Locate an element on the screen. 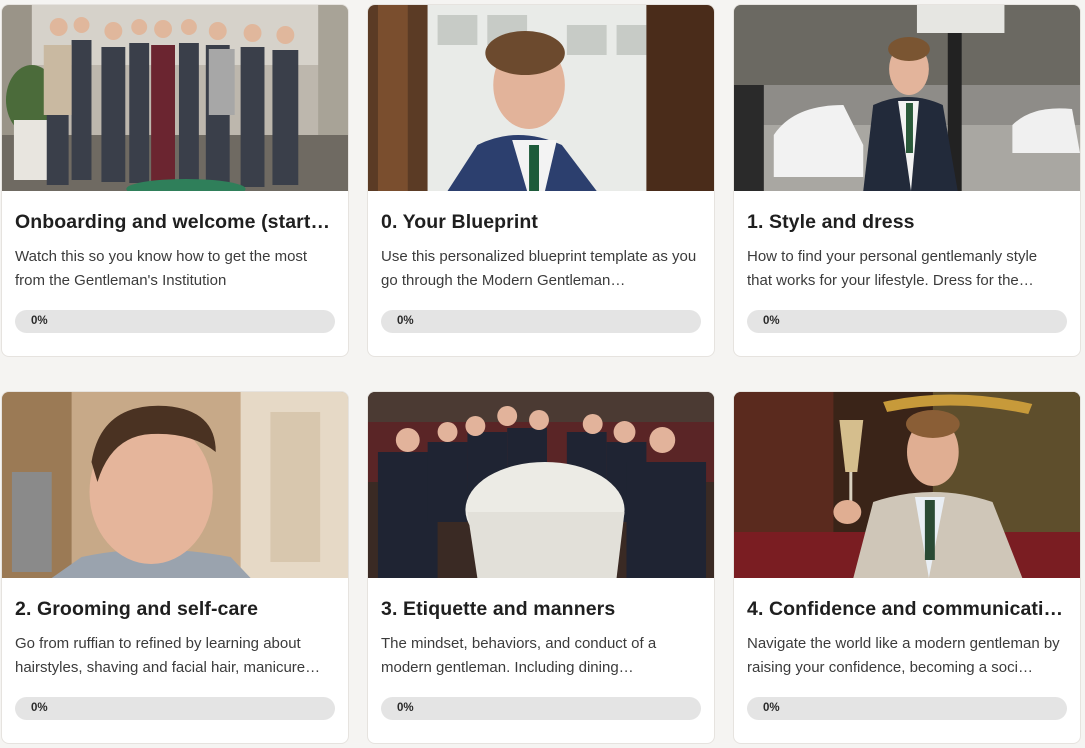  gentleman-portrait-window-image is located at coordinates (541, 98).